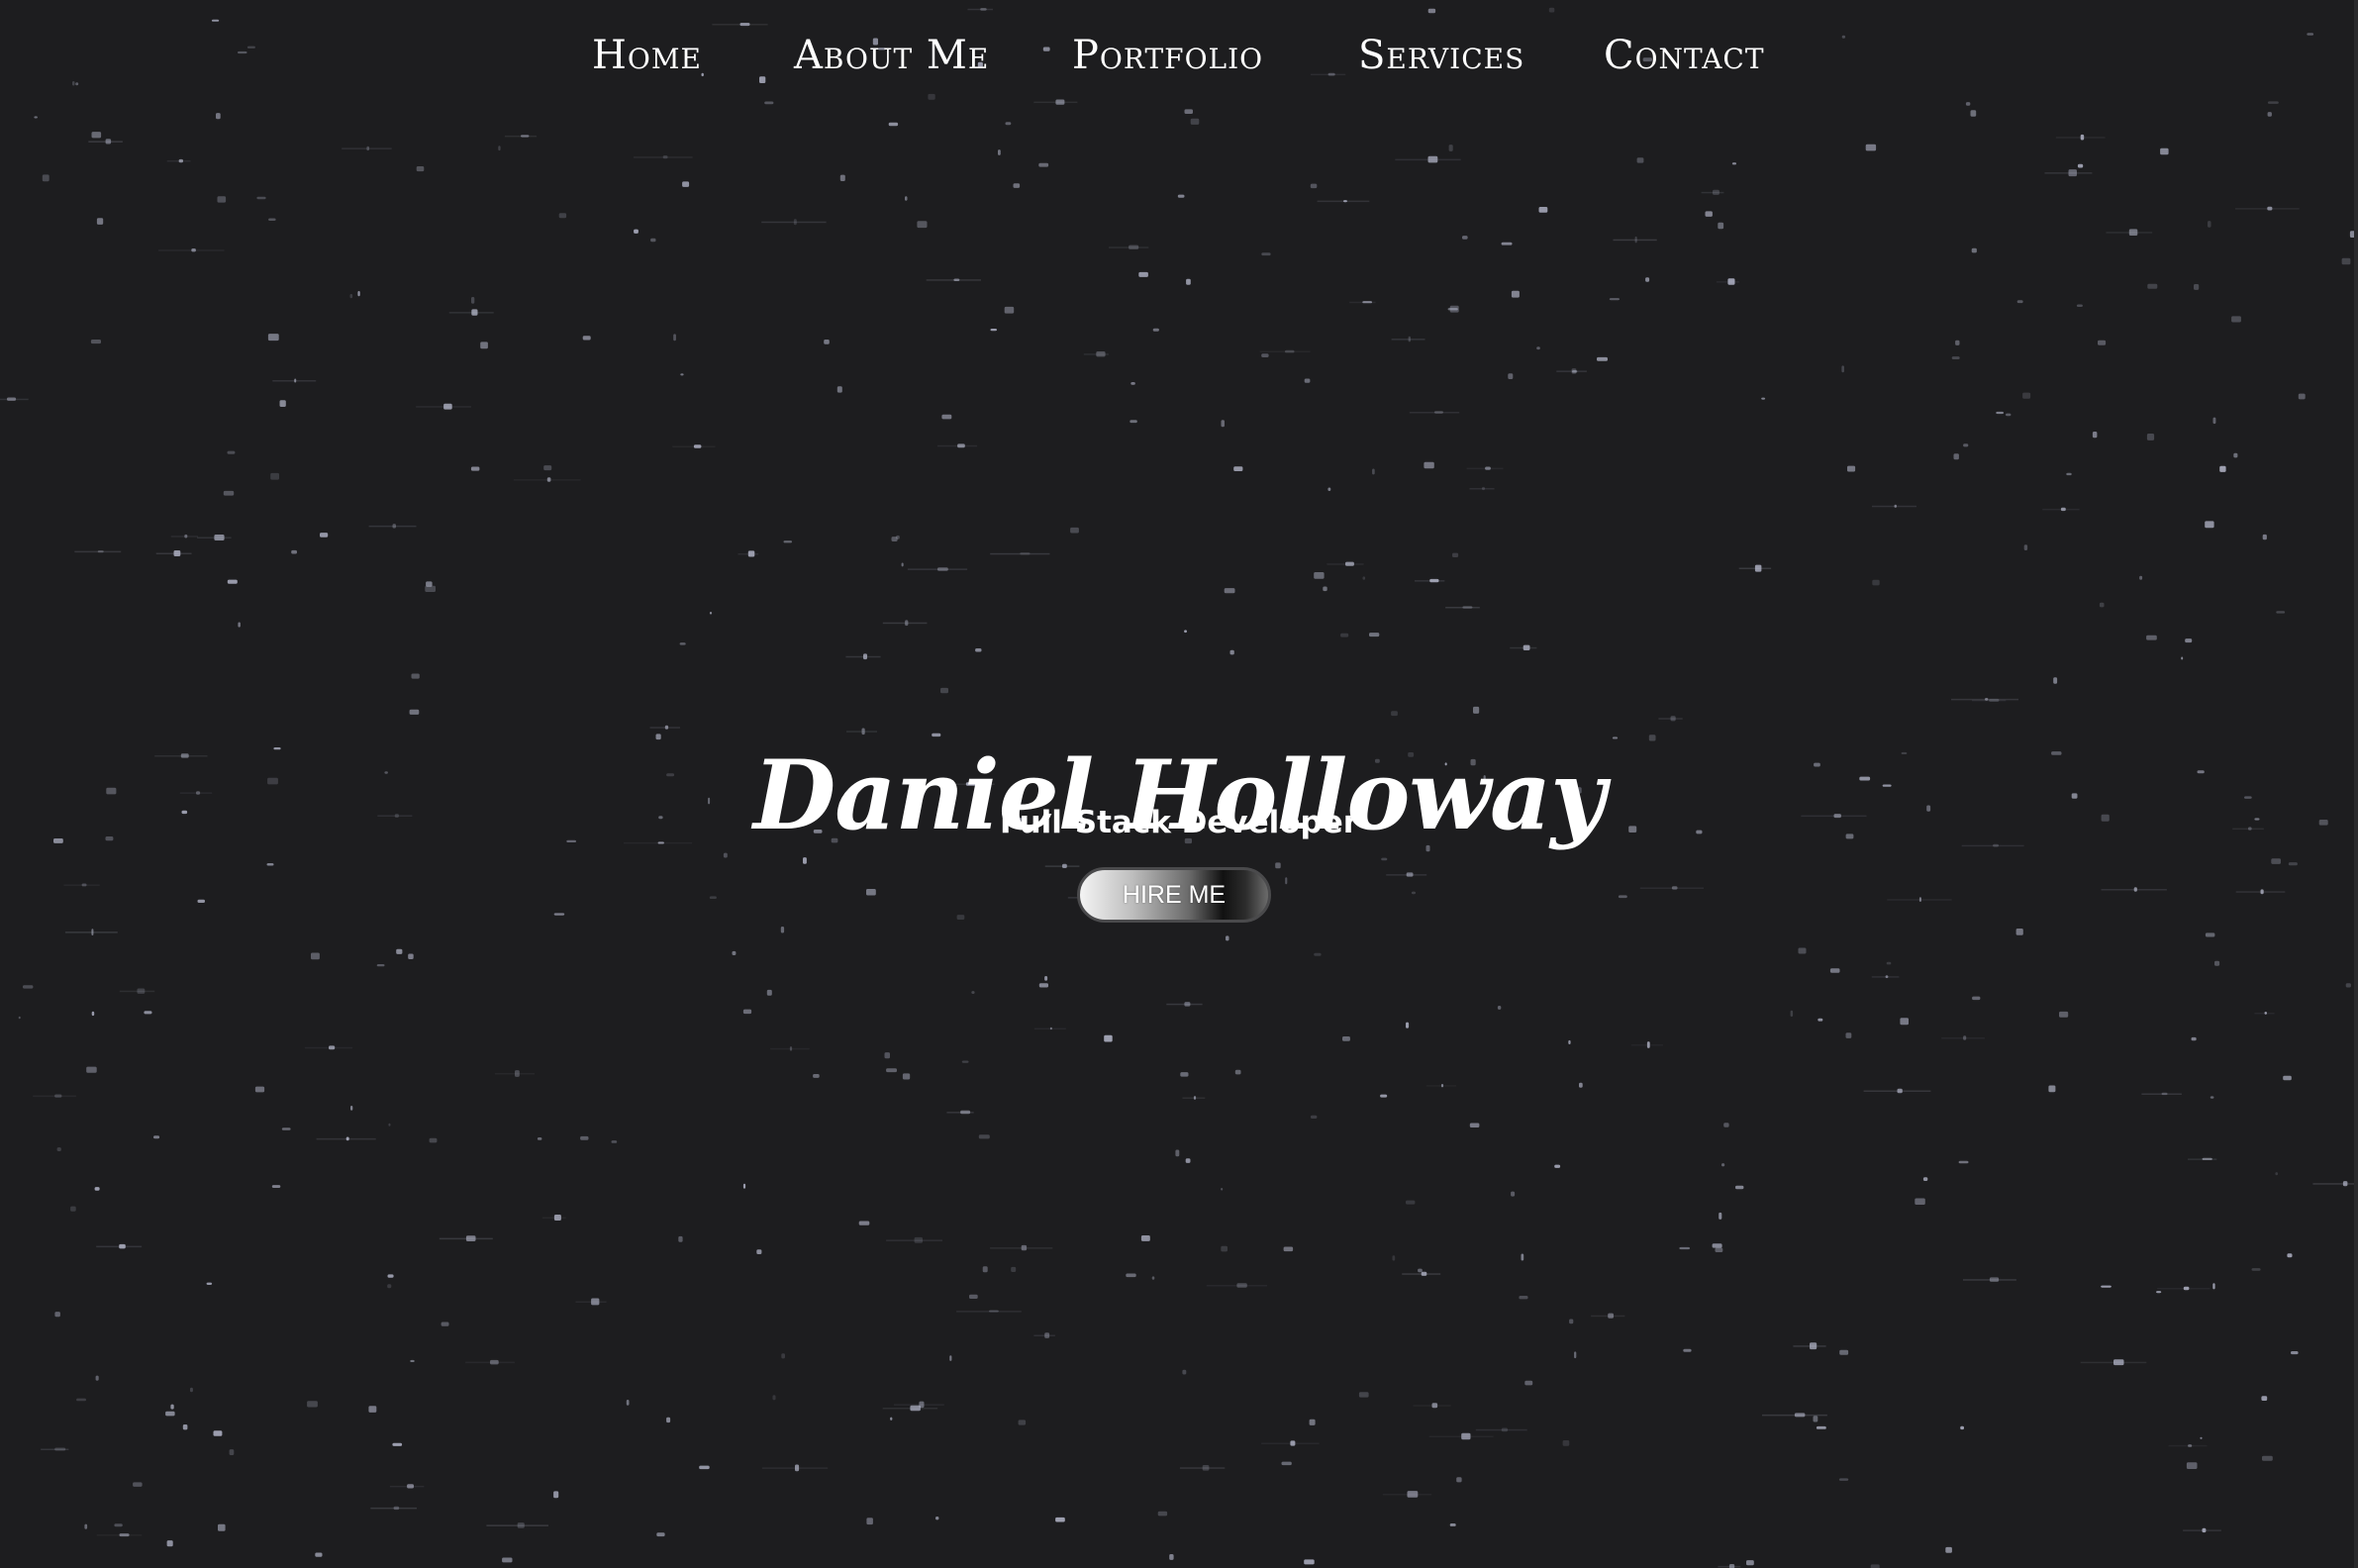 The image size is (2358, 1568). What do you see at coordinates (892, 55) in the screenshot?
I see `nav-link-about-me: About Me` at bounding box center [892, 55].